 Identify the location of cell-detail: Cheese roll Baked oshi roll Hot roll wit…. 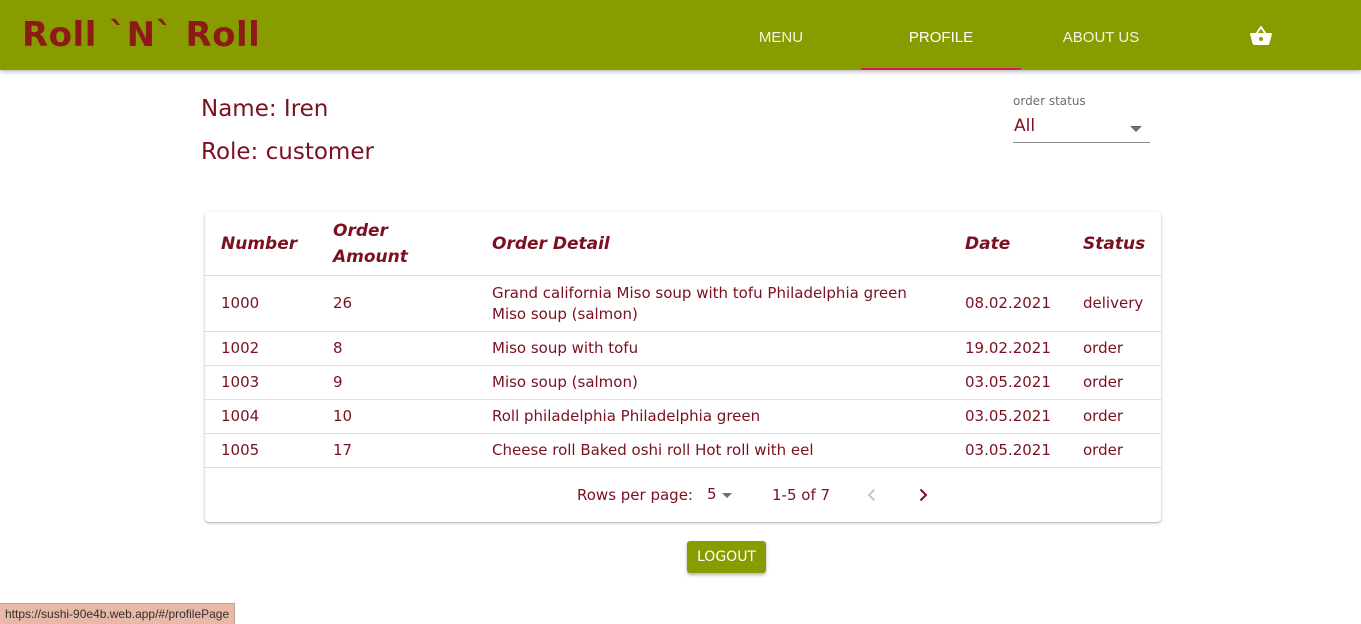
(712, 450).